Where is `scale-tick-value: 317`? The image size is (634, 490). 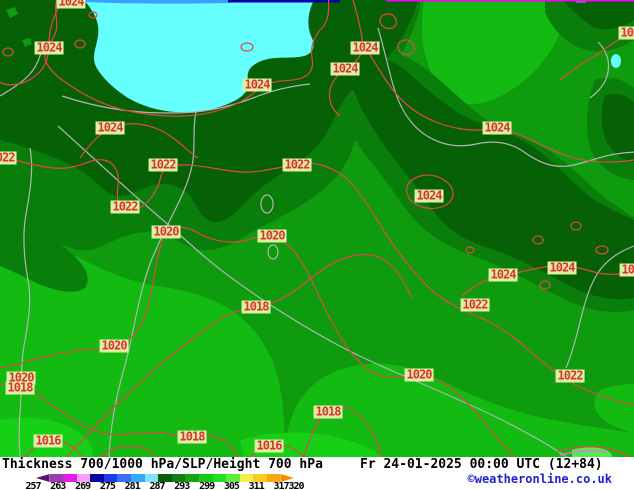 scale-tick-value: 317 is located at coordinates (281, 485).